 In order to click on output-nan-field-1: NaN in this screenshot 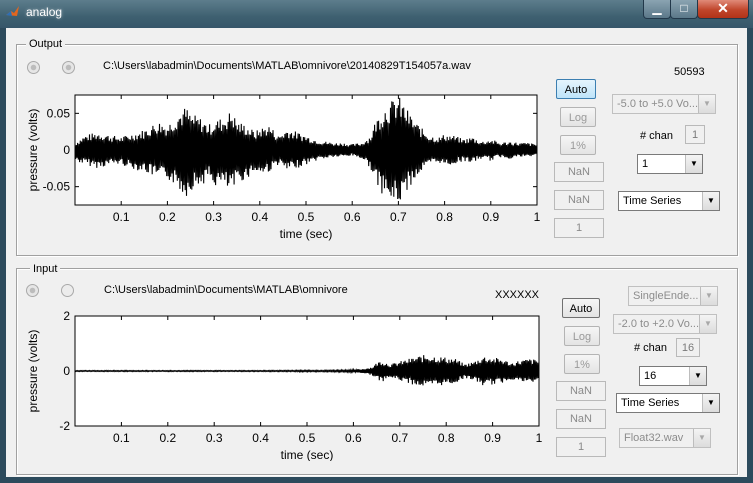, I will do `click(579, 172)`.